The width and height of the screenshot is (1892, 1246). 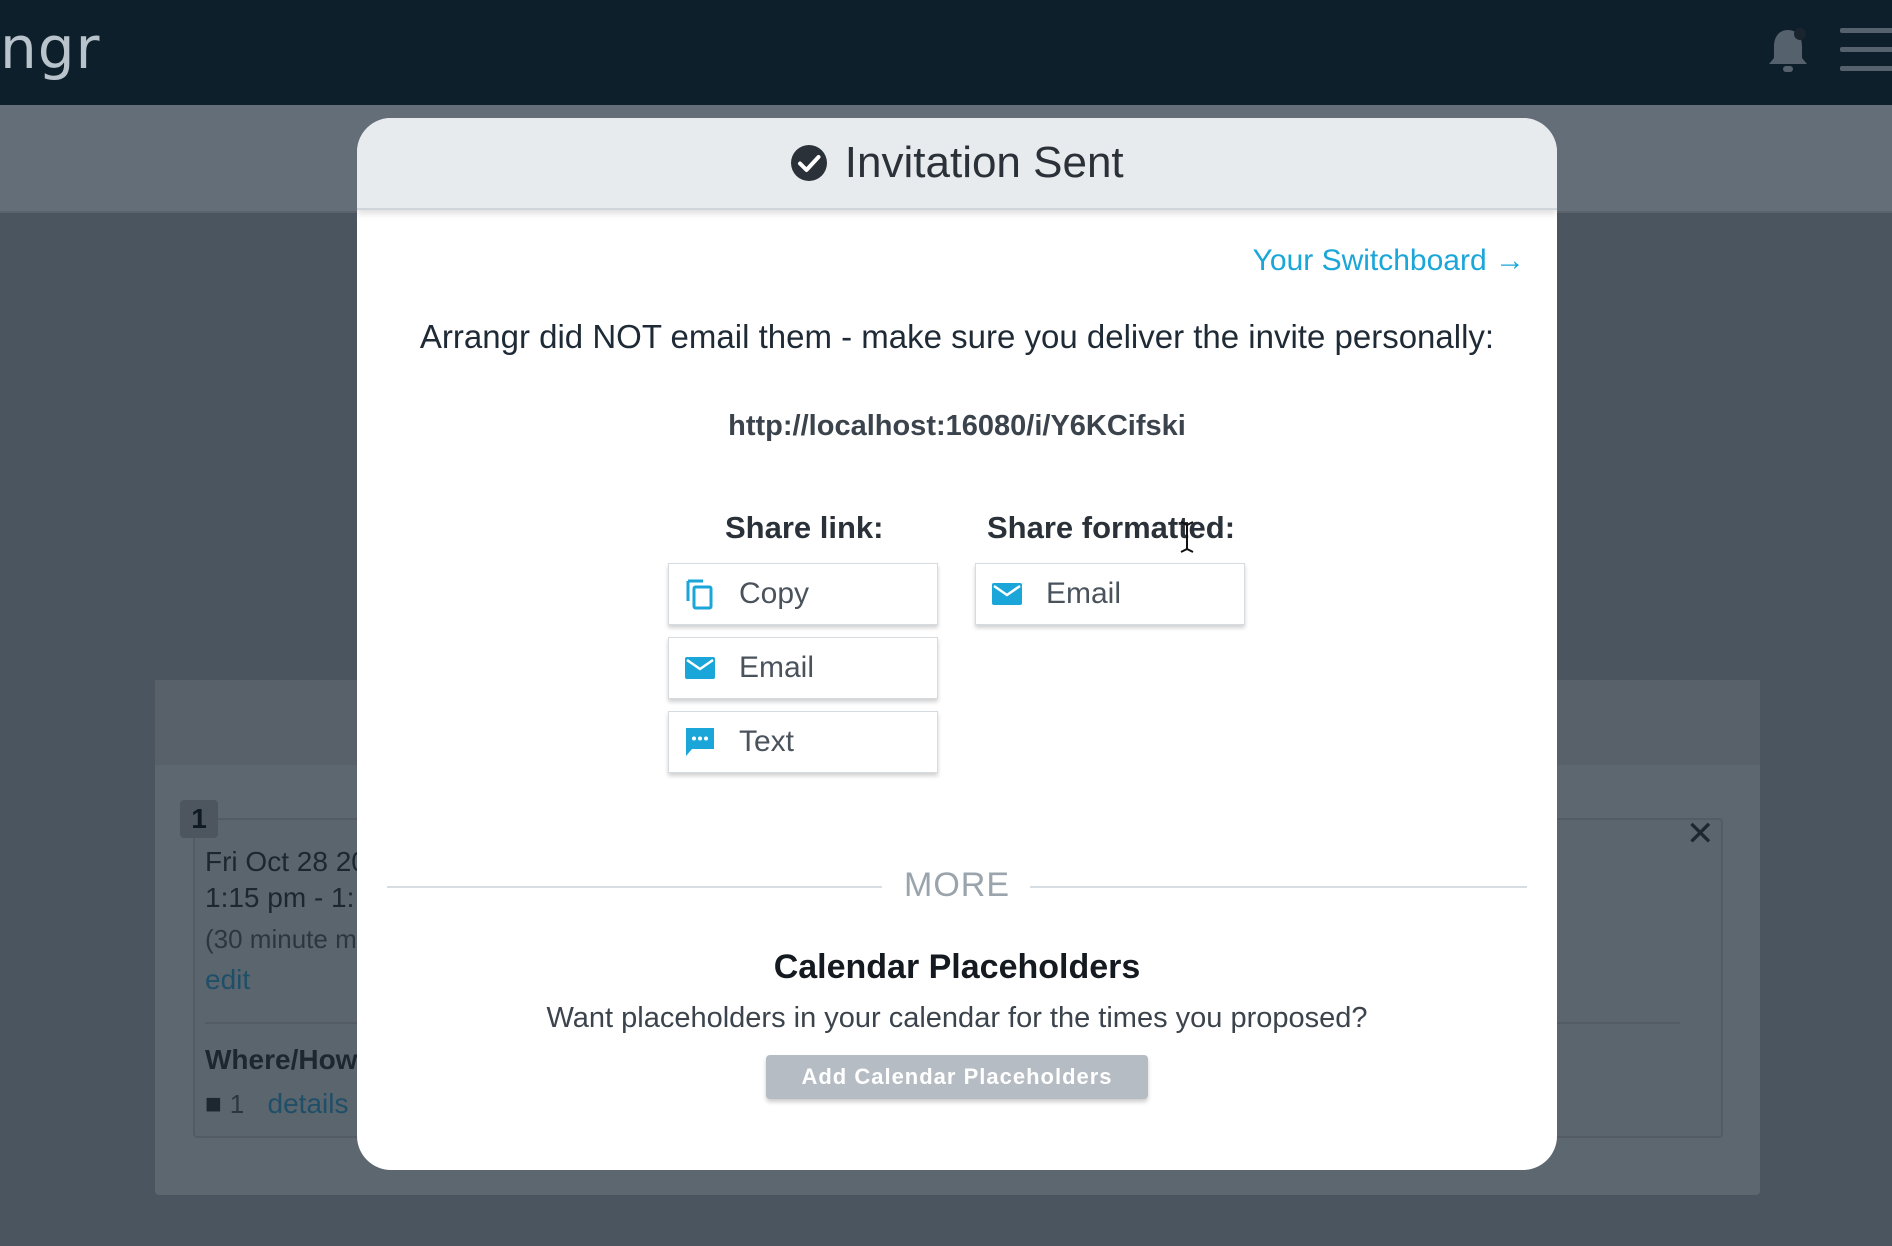 What do you see at coordinates (1084, 593) in the screenshot?
I see `email-formatted-label: Email` at bounding box center [1084, 593].